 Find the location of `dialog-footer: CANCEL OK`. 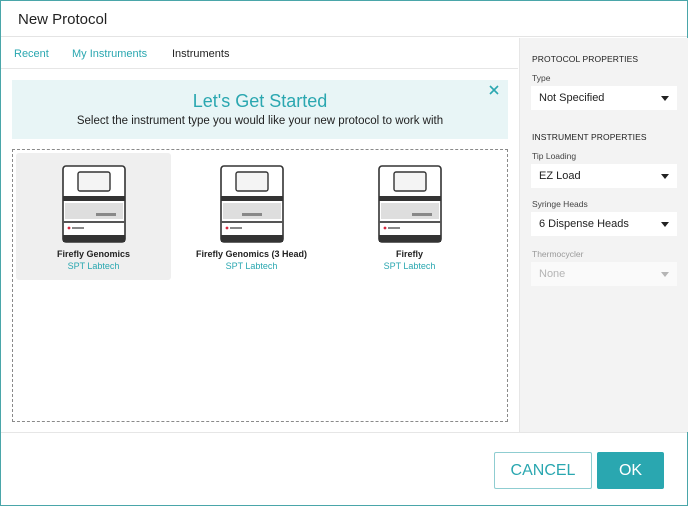

dialog-footer: CANCEL OK is located at coordinates (344, 468).